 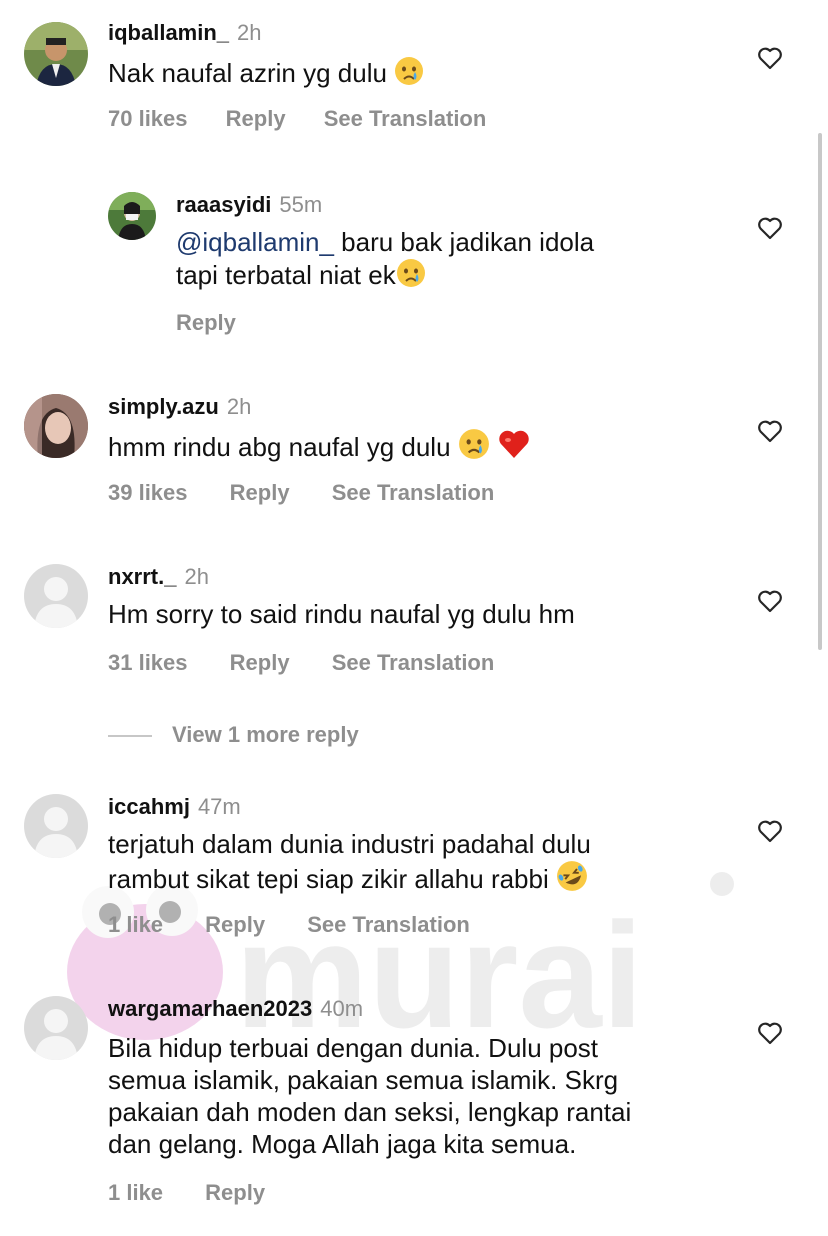 What do you see at coordinates (186, 1193) in the screenshot?
I see `comment-actions: 1 like Reply` at bounding box center [186, 1193].